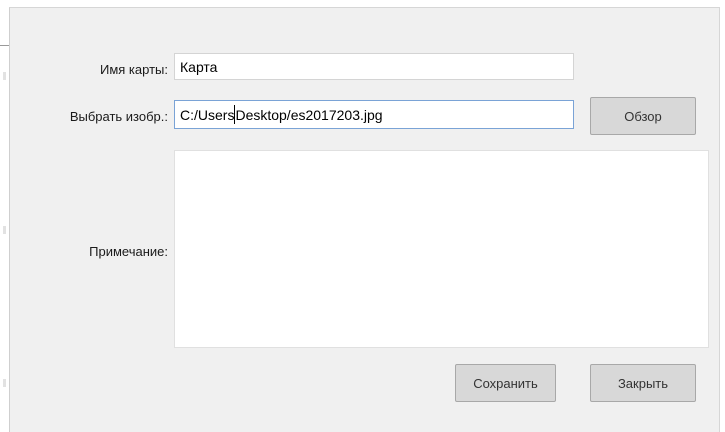 This screenshot has height=432, width=725. Describe the element at coordinates (134, 69) in the screenshot. I see `map-name-label: Имя карты:` at that location.